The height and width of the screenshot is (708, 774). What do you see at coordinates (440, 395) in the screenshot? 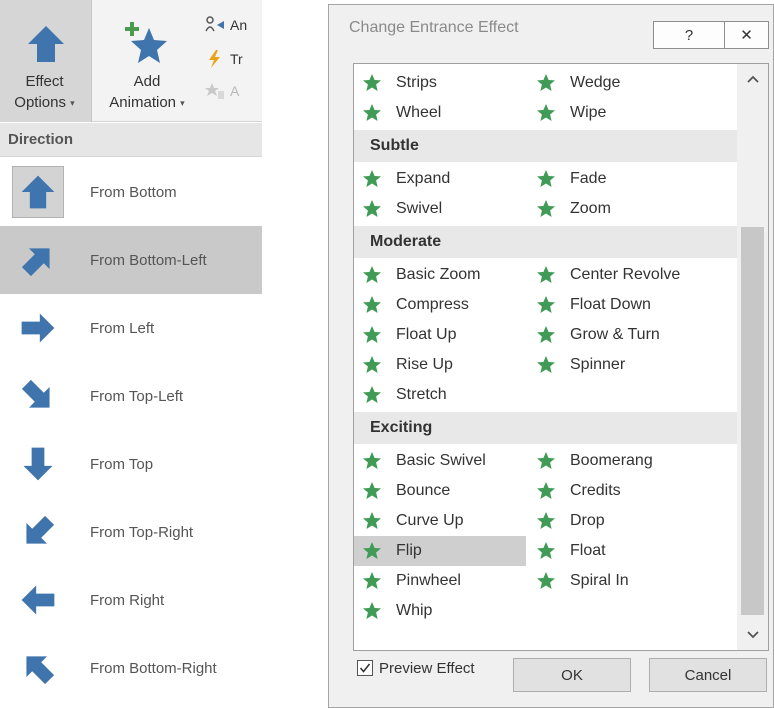
I see `effect-stretch: Stretch` at bounding box center [440, 395].